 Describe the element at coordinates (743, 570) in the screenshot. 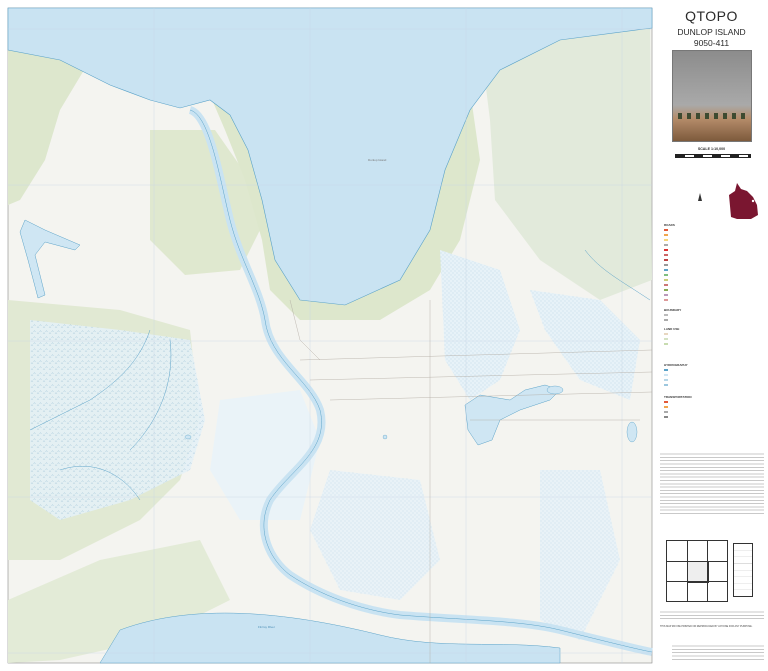

I see `fold-diagram` at that location.